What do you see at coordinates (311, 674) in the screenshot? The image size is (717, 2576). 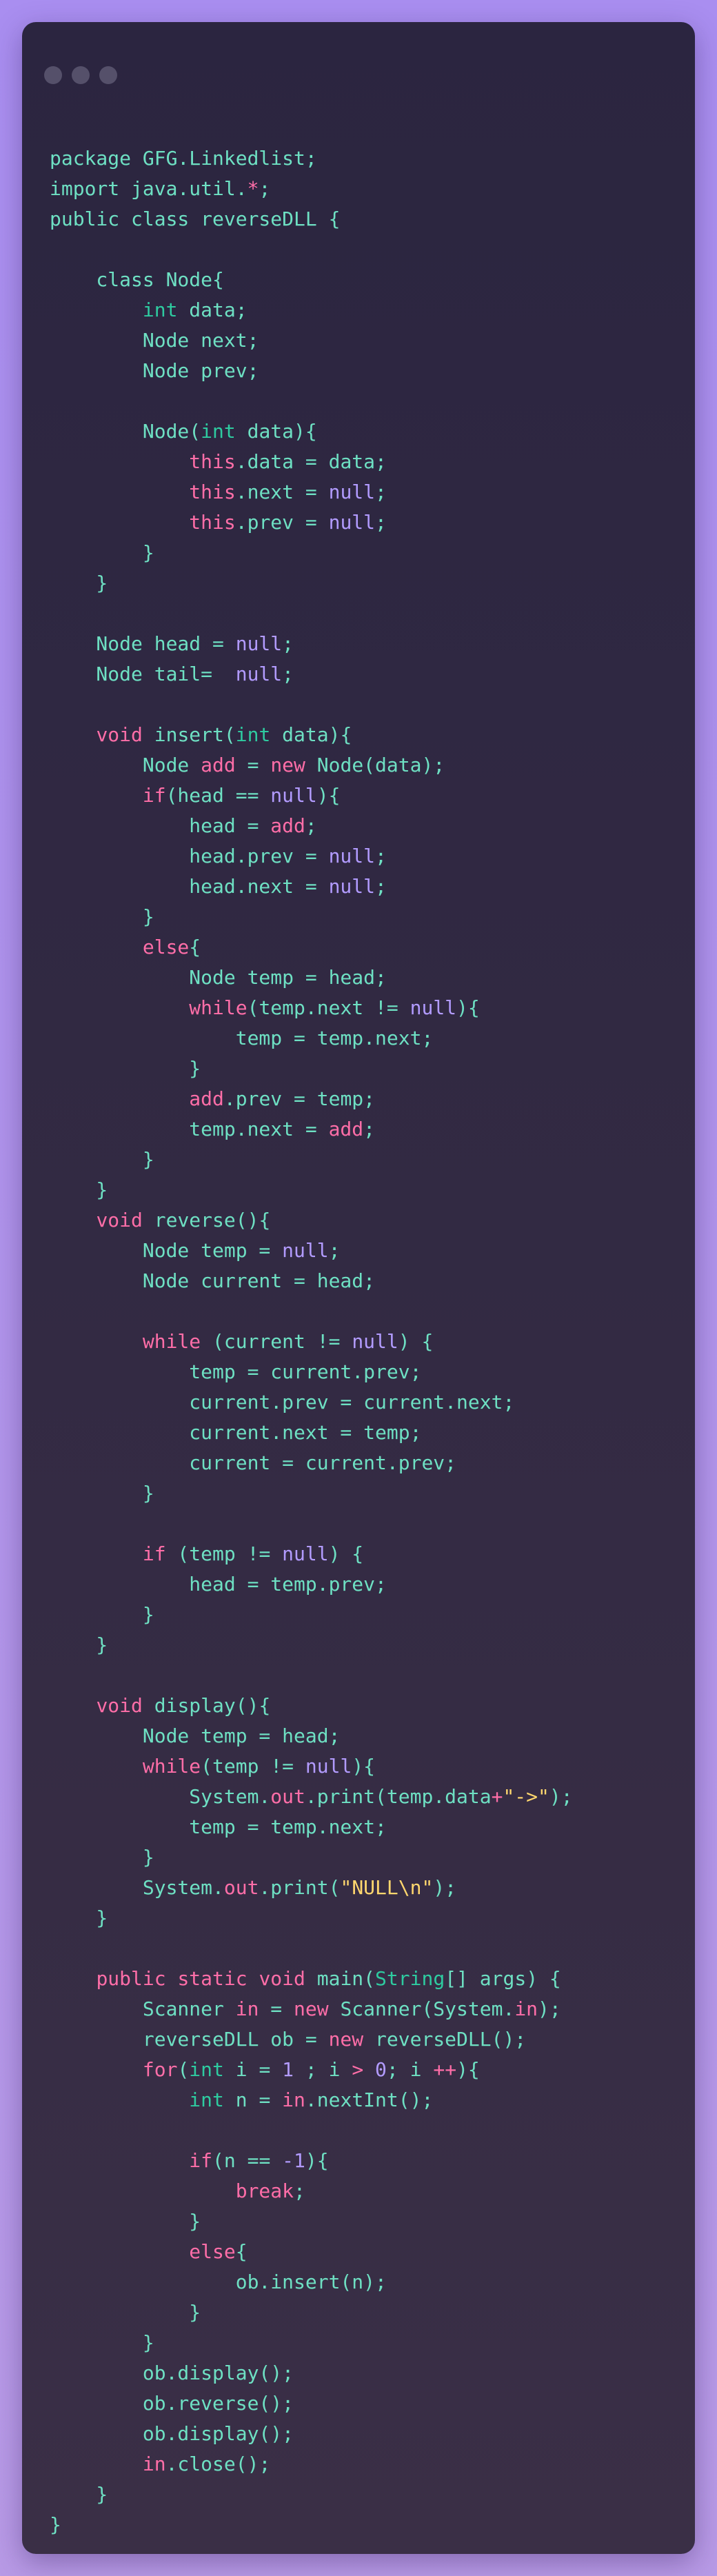 I see `code-line: Node tail= null;` at bounding box center [311, 674].